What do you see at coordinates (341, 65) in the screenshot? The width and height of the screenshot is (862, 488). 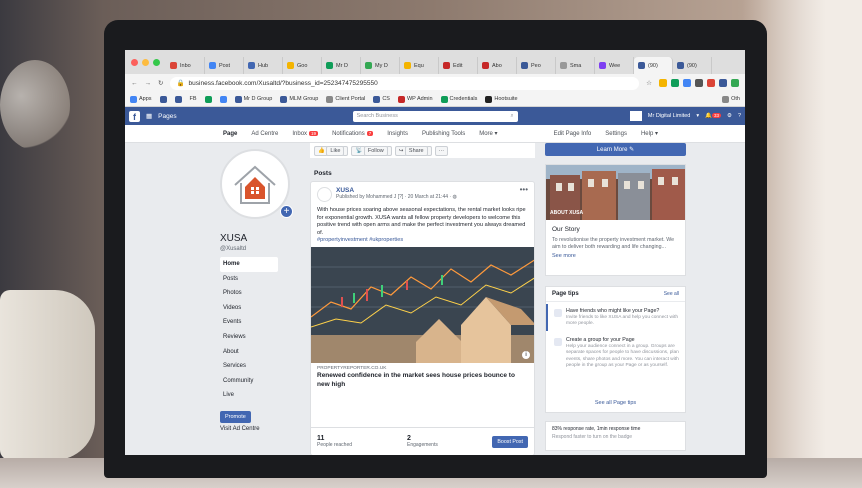 I see `browser-tab: Mr D` at bounding box center [341, 65].